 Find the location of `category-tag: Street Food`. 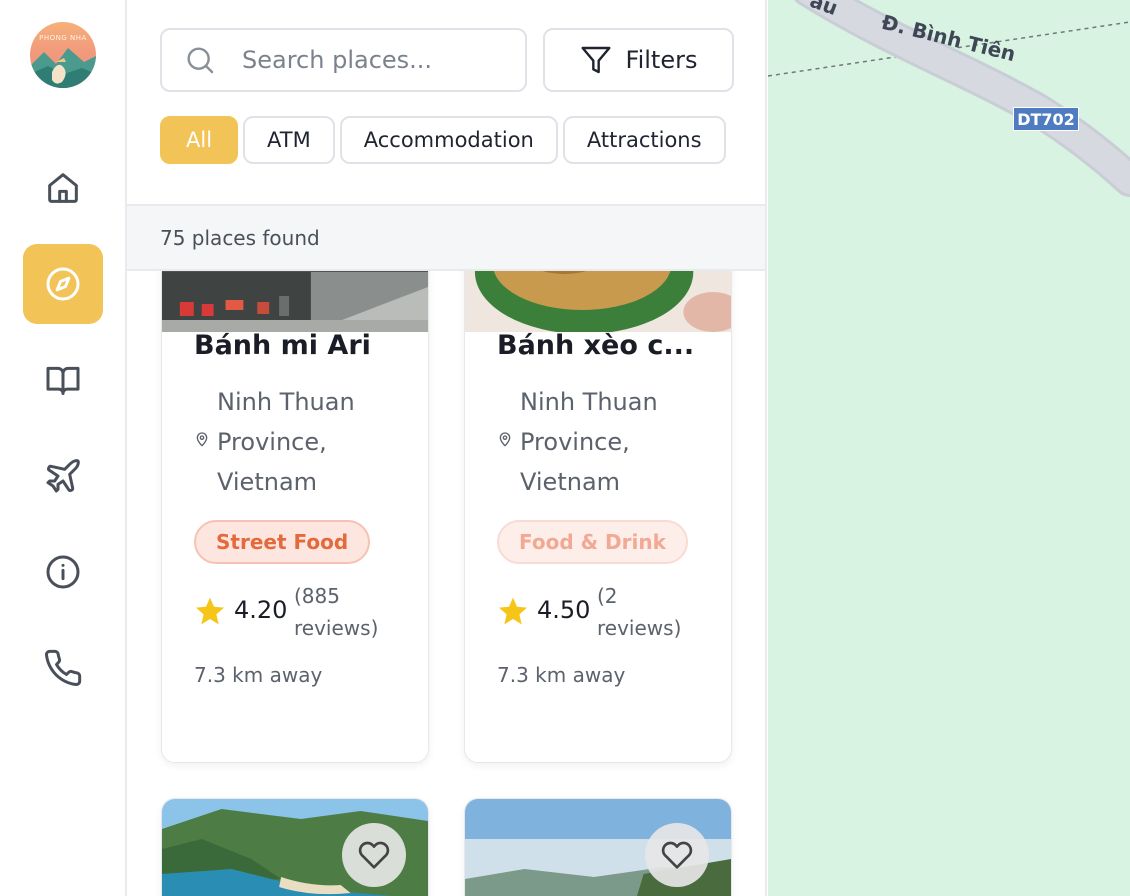

category-tag: Street Food is located at coordinates (282, 542).